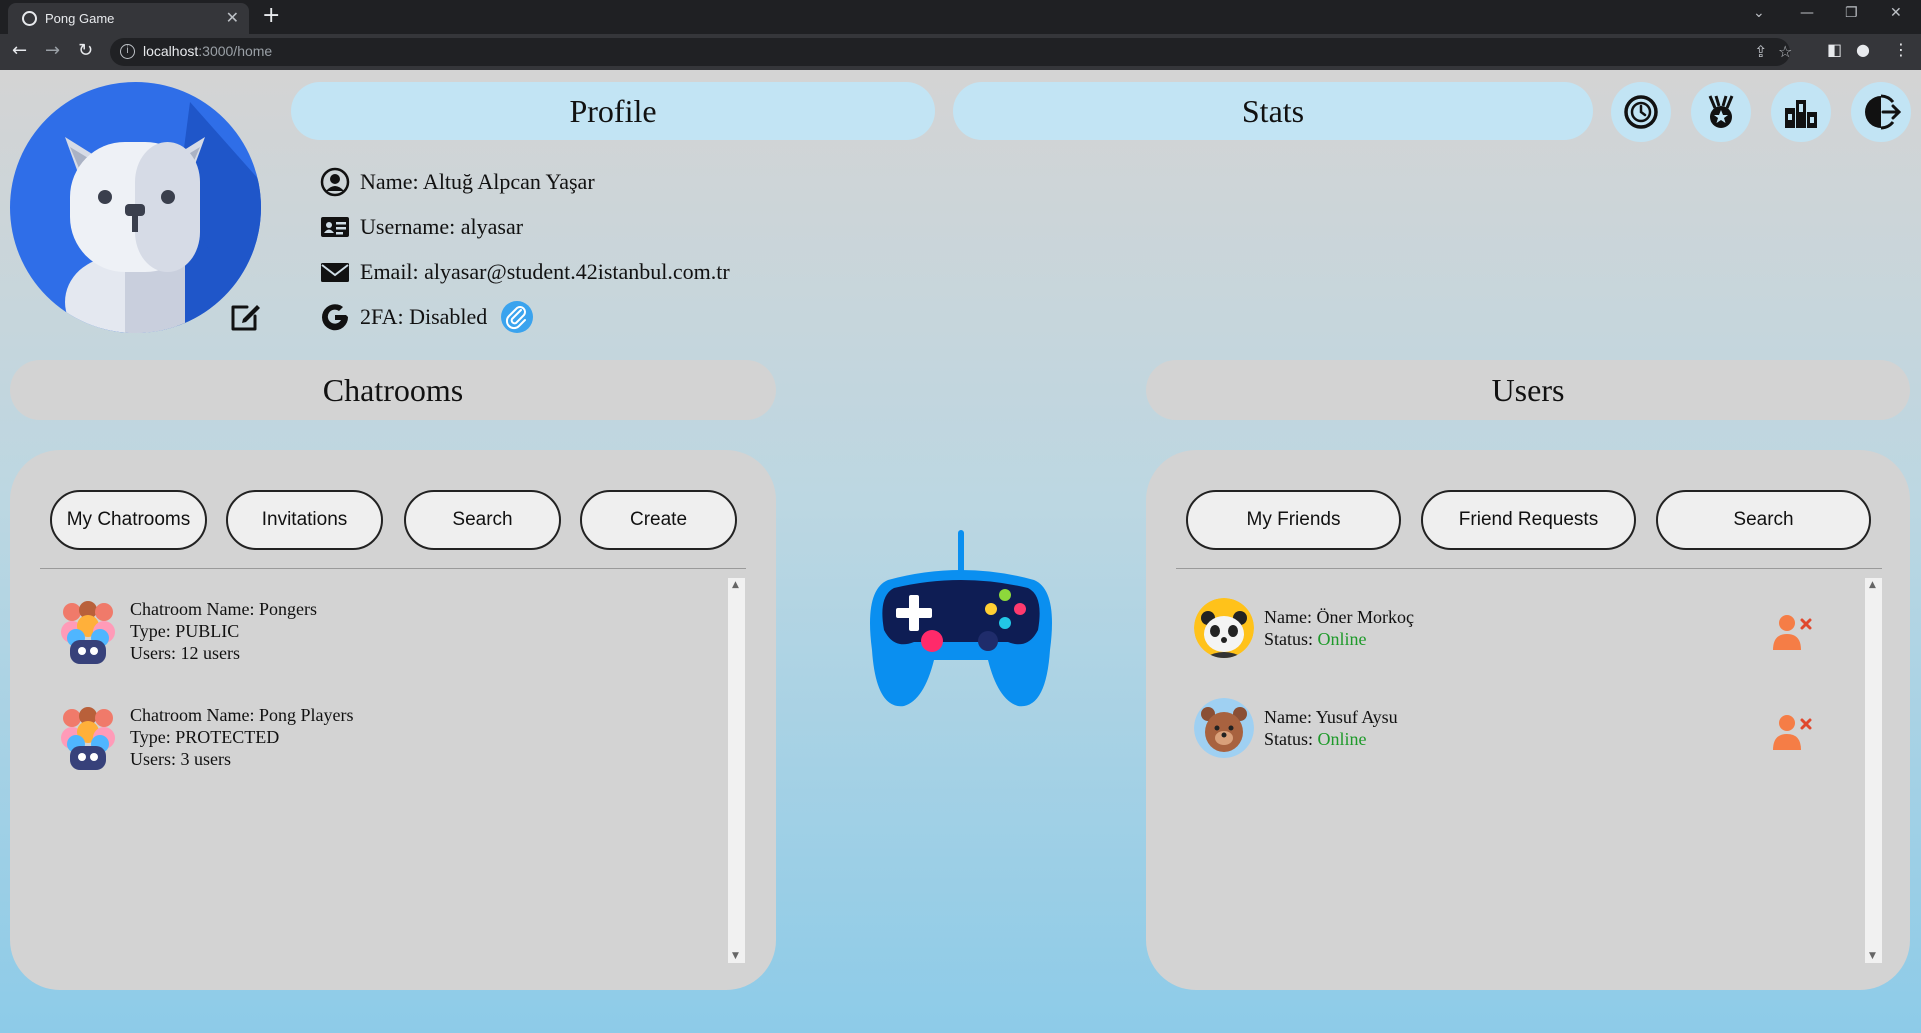 The image size is (1921, 1033). What do you see at coordinates (80, 18) in the screenshot?
I see `tab-title: Pong Game` at bounding box center [80, 18].